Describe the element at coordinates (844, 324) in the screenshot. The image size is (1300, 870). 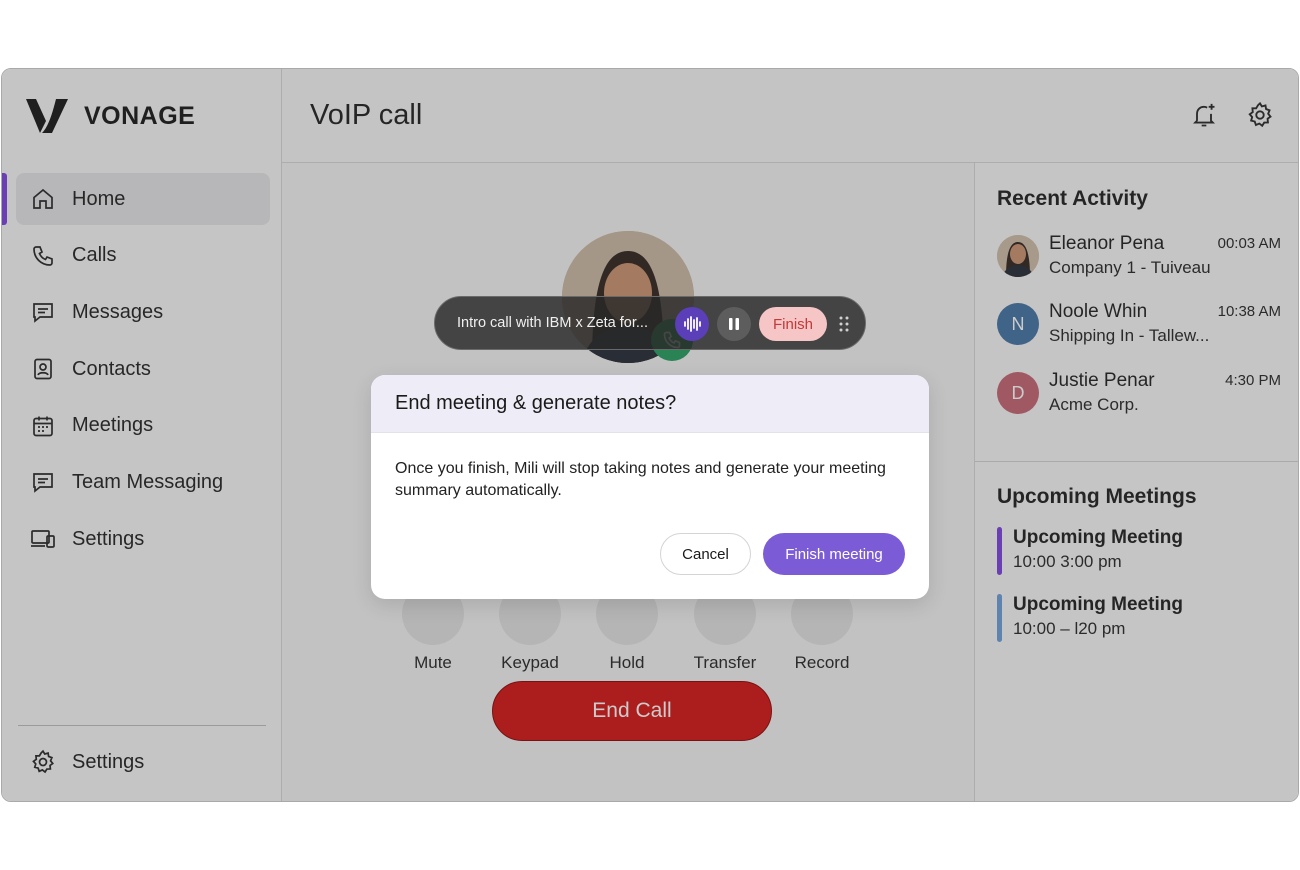
I see `drag-handle-icon` at that location.